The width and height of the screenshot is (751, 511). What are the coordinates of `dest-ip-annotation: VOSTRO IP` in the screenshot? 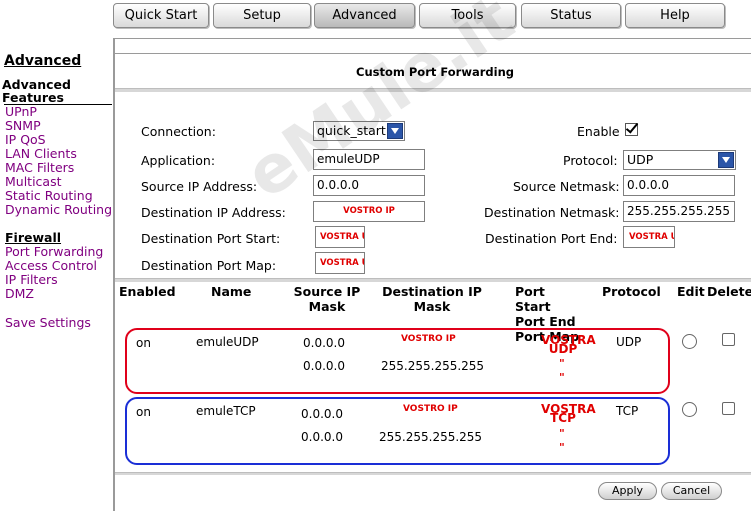 It's located at (369, 211).